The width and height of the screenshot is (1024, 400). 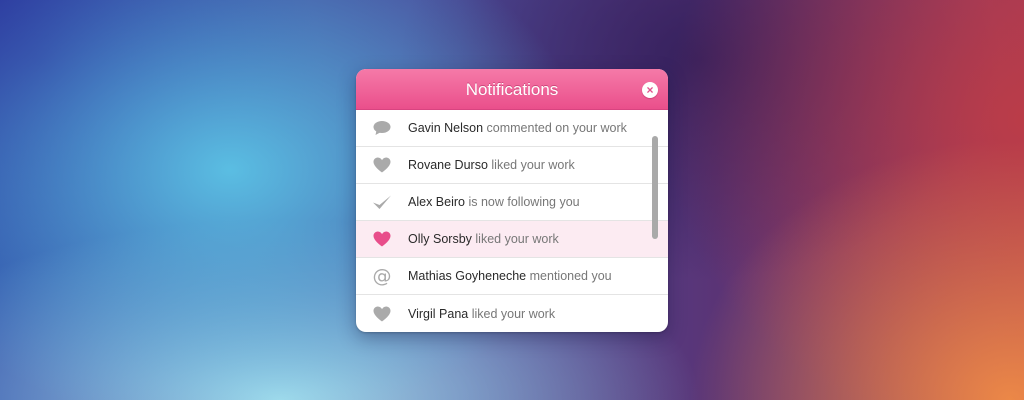 I want to click on notification-text: Alex Beiro is now following you, so click(x=494, y=202).